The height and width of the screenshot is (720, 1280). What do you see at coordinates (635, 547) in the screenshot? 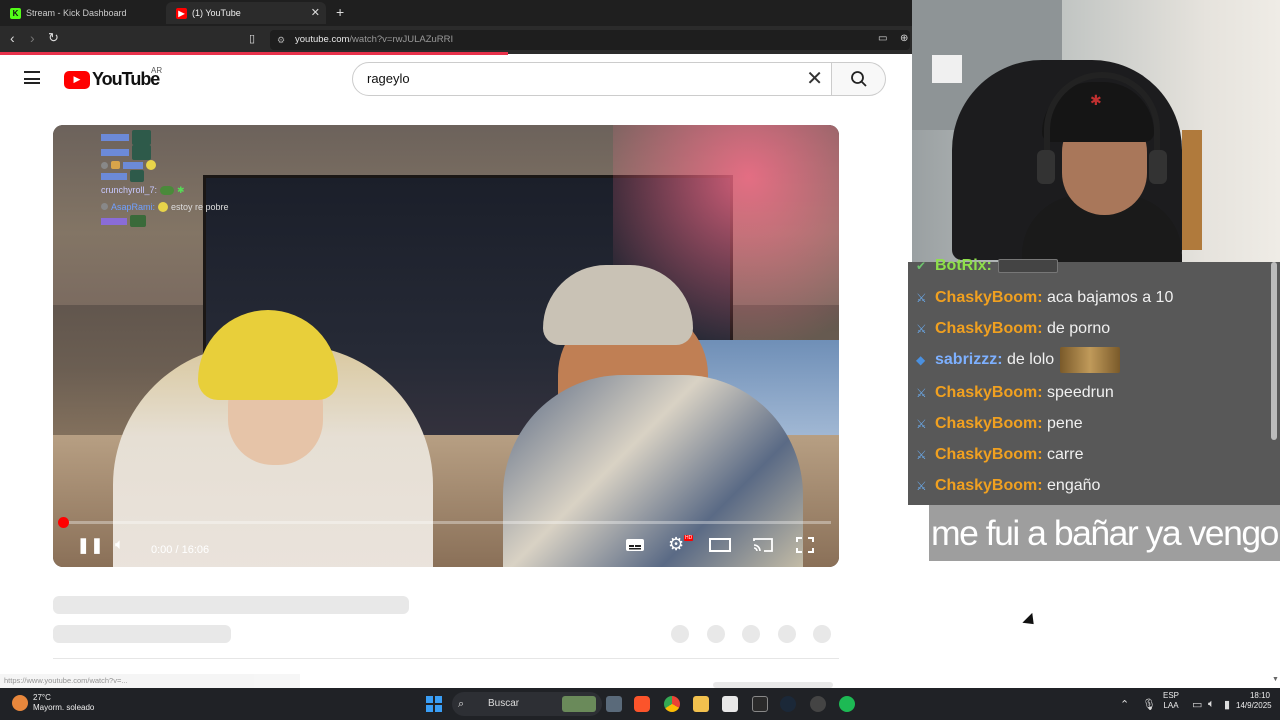
I see `subtitles-icon` at bounding box center [635, 547].